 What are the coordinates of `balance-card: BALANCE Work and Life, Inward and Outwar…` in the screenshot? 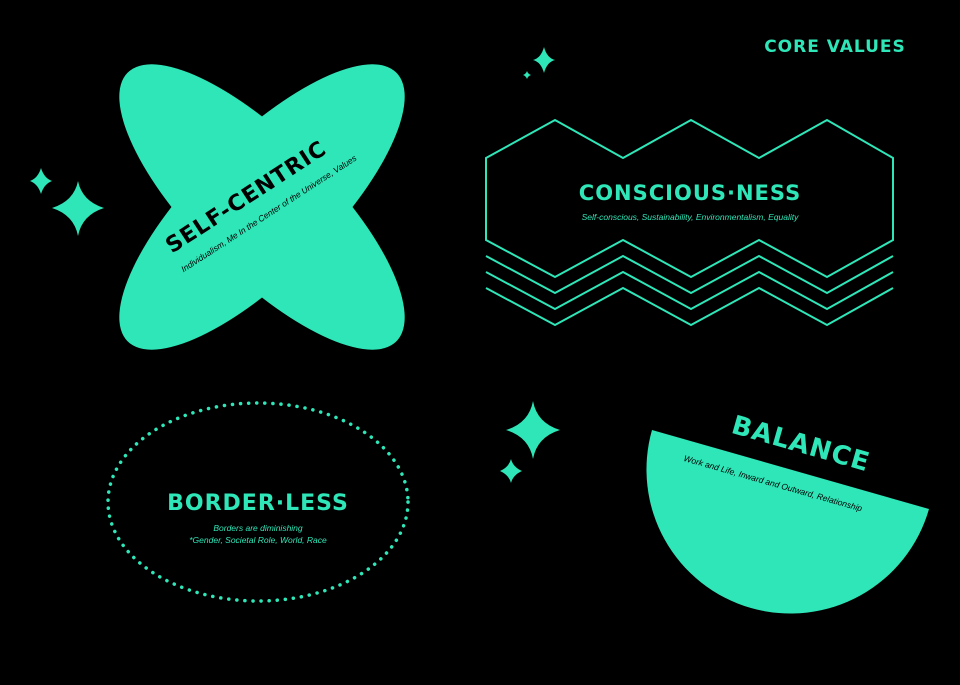 It's located at (787, 512).